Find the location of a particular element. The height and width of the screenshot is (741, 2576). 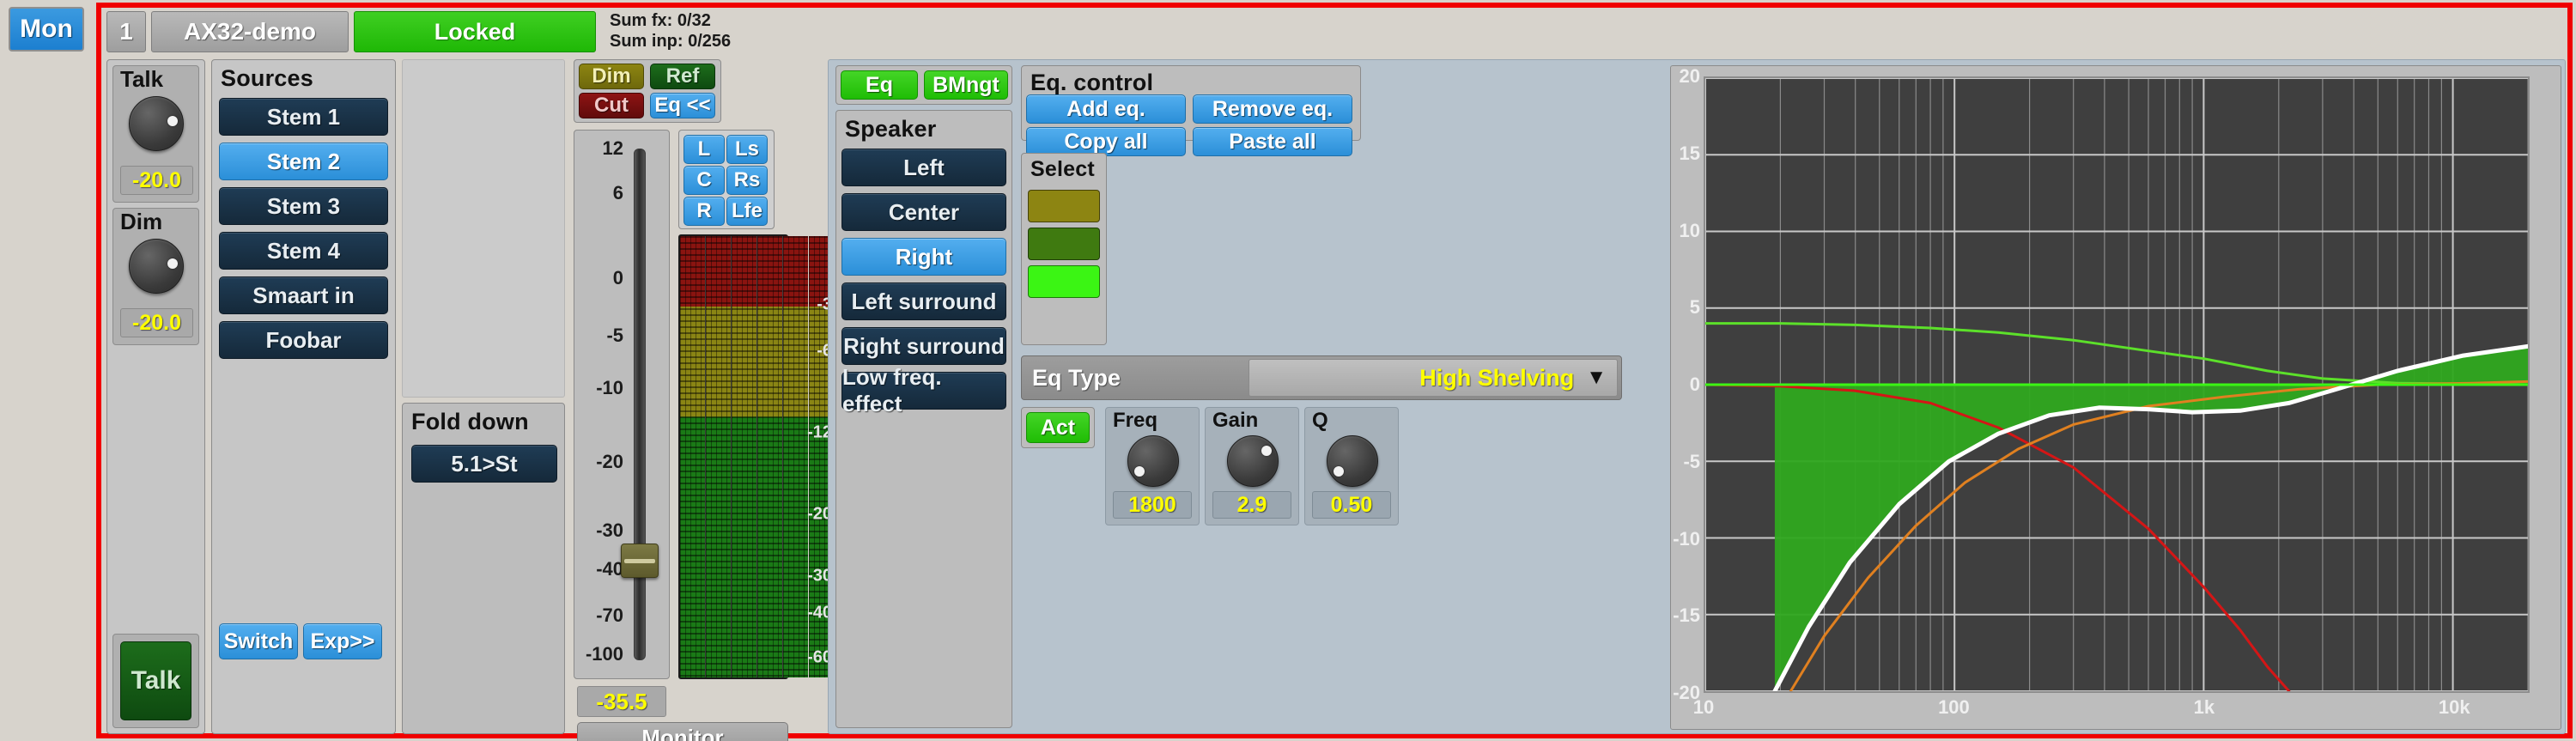

eq-param-q-knob is located at coordinates (1352, 461).